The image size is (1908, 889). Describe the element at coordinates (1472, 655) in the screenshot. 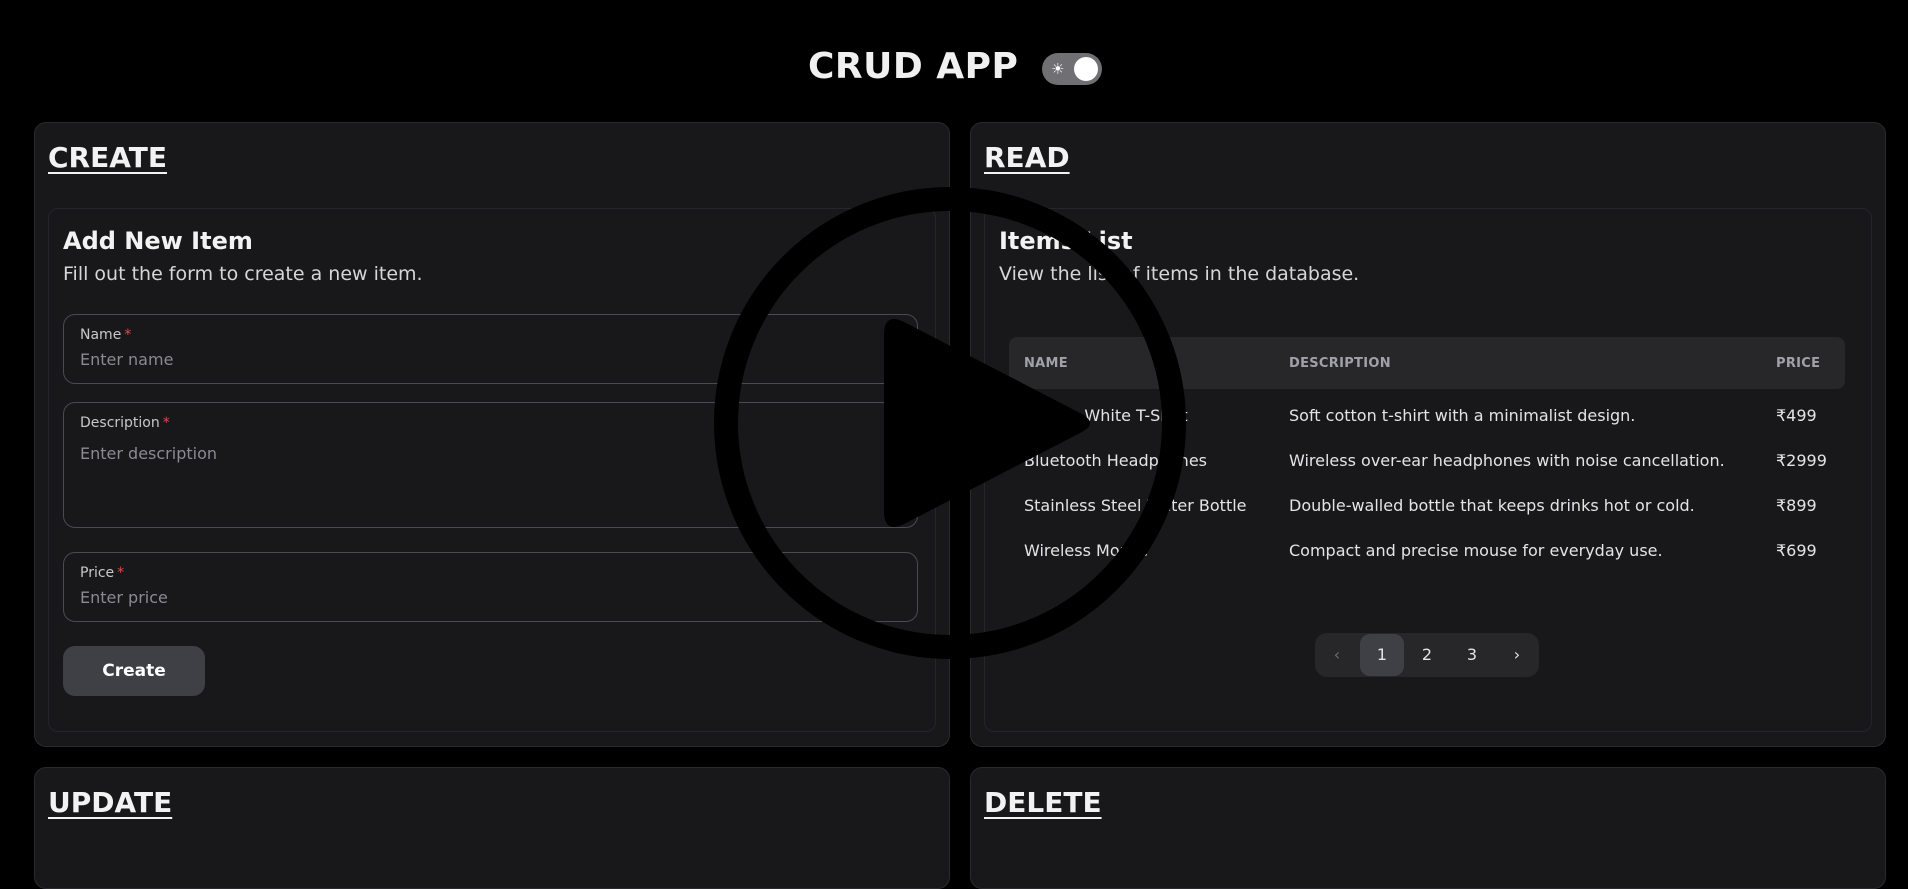

I see `page-button-3: 3` at that location.